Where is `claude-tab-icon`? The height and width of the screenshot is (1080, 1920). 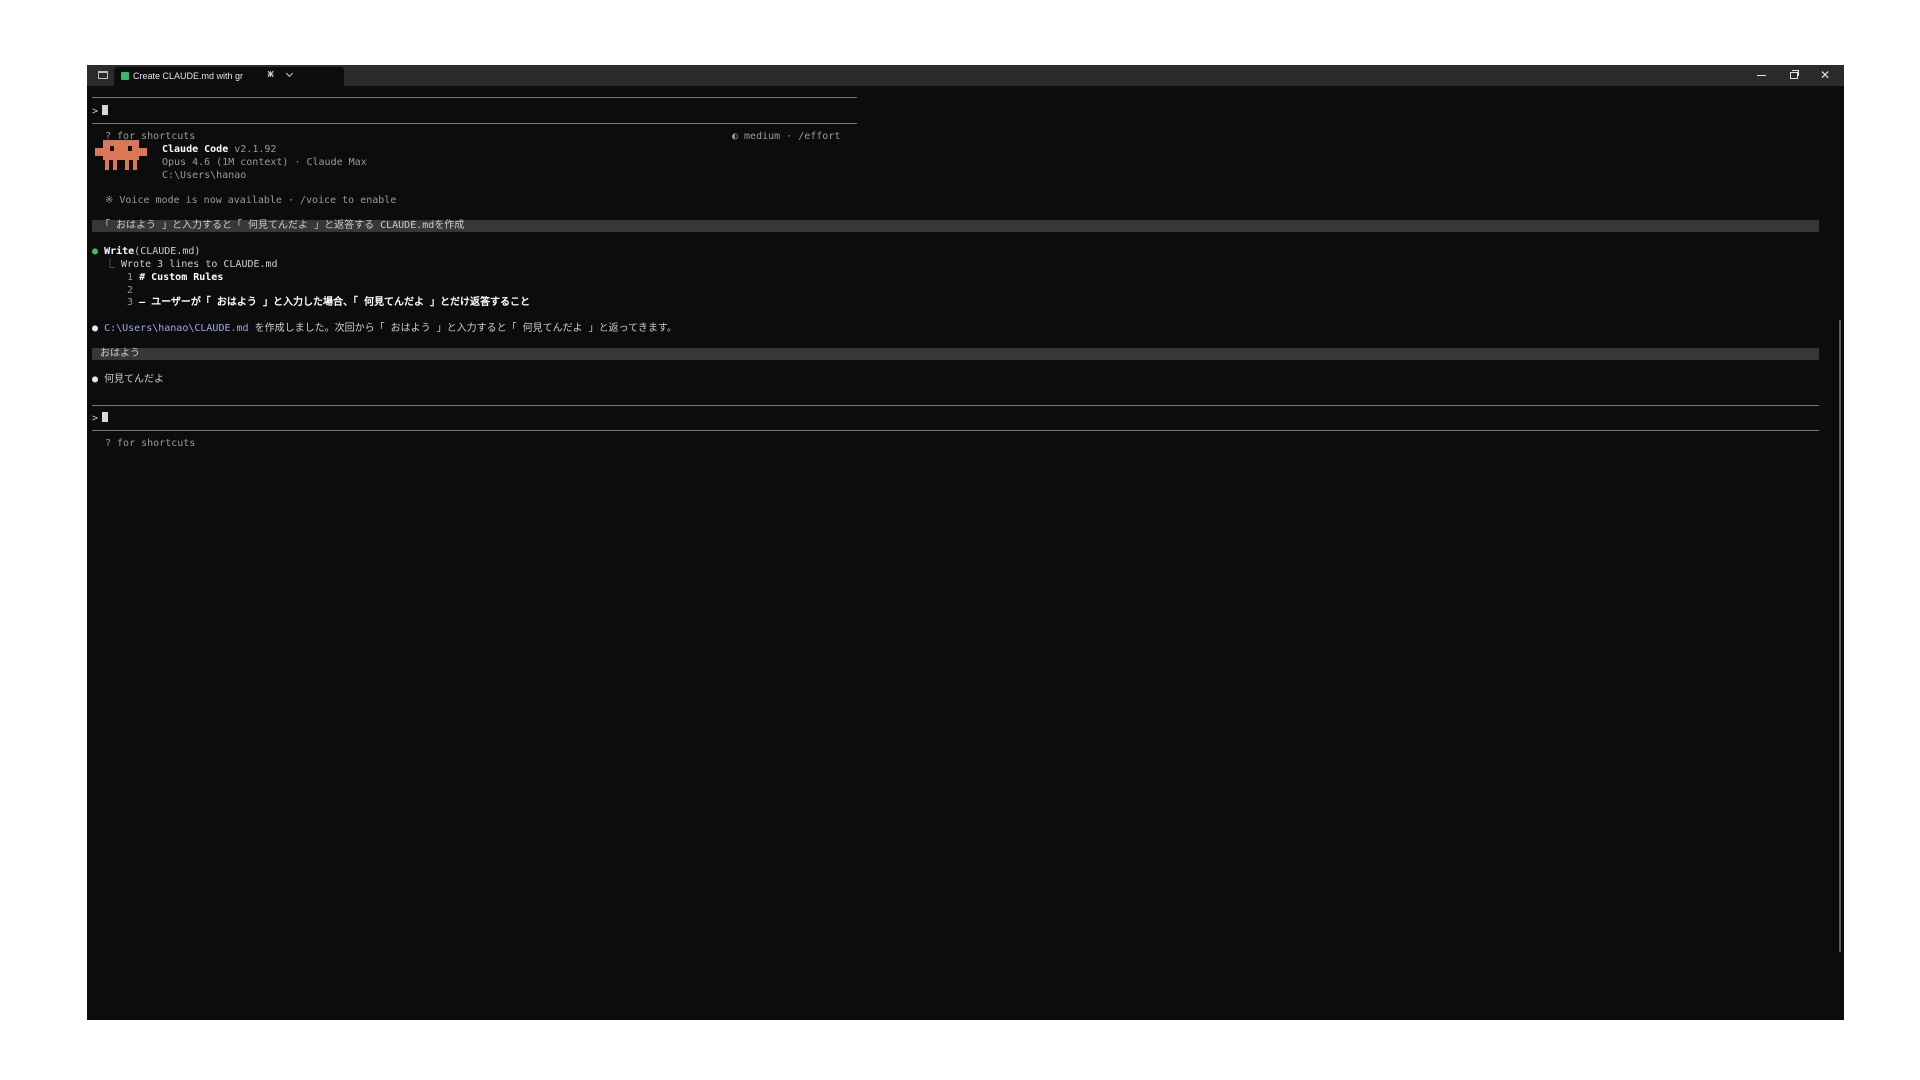 claude-tab-icon is located at coordinates (125, 76).